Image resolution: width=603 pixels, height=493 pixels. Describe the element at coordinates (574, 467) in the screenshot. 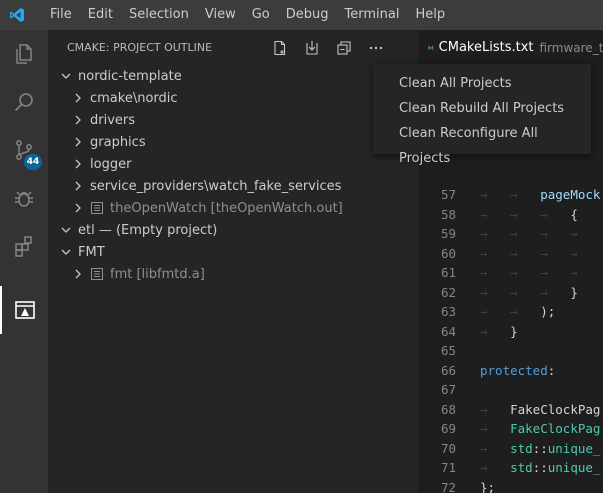

I see `code-token: unique_` at that location.